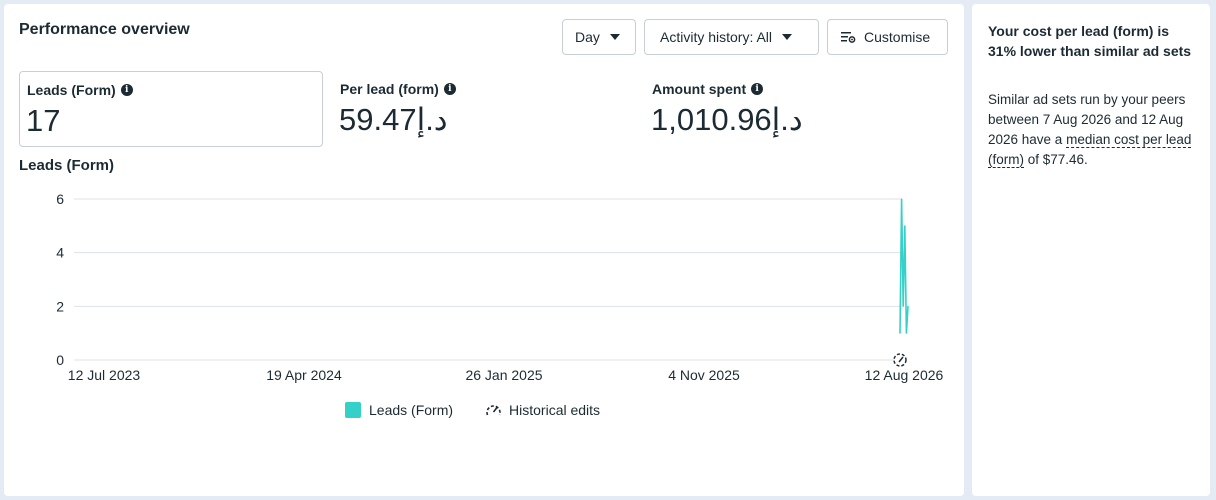 The image size is (1216, 500). I want to click on y-tick-label: 2, so click(60, 306).